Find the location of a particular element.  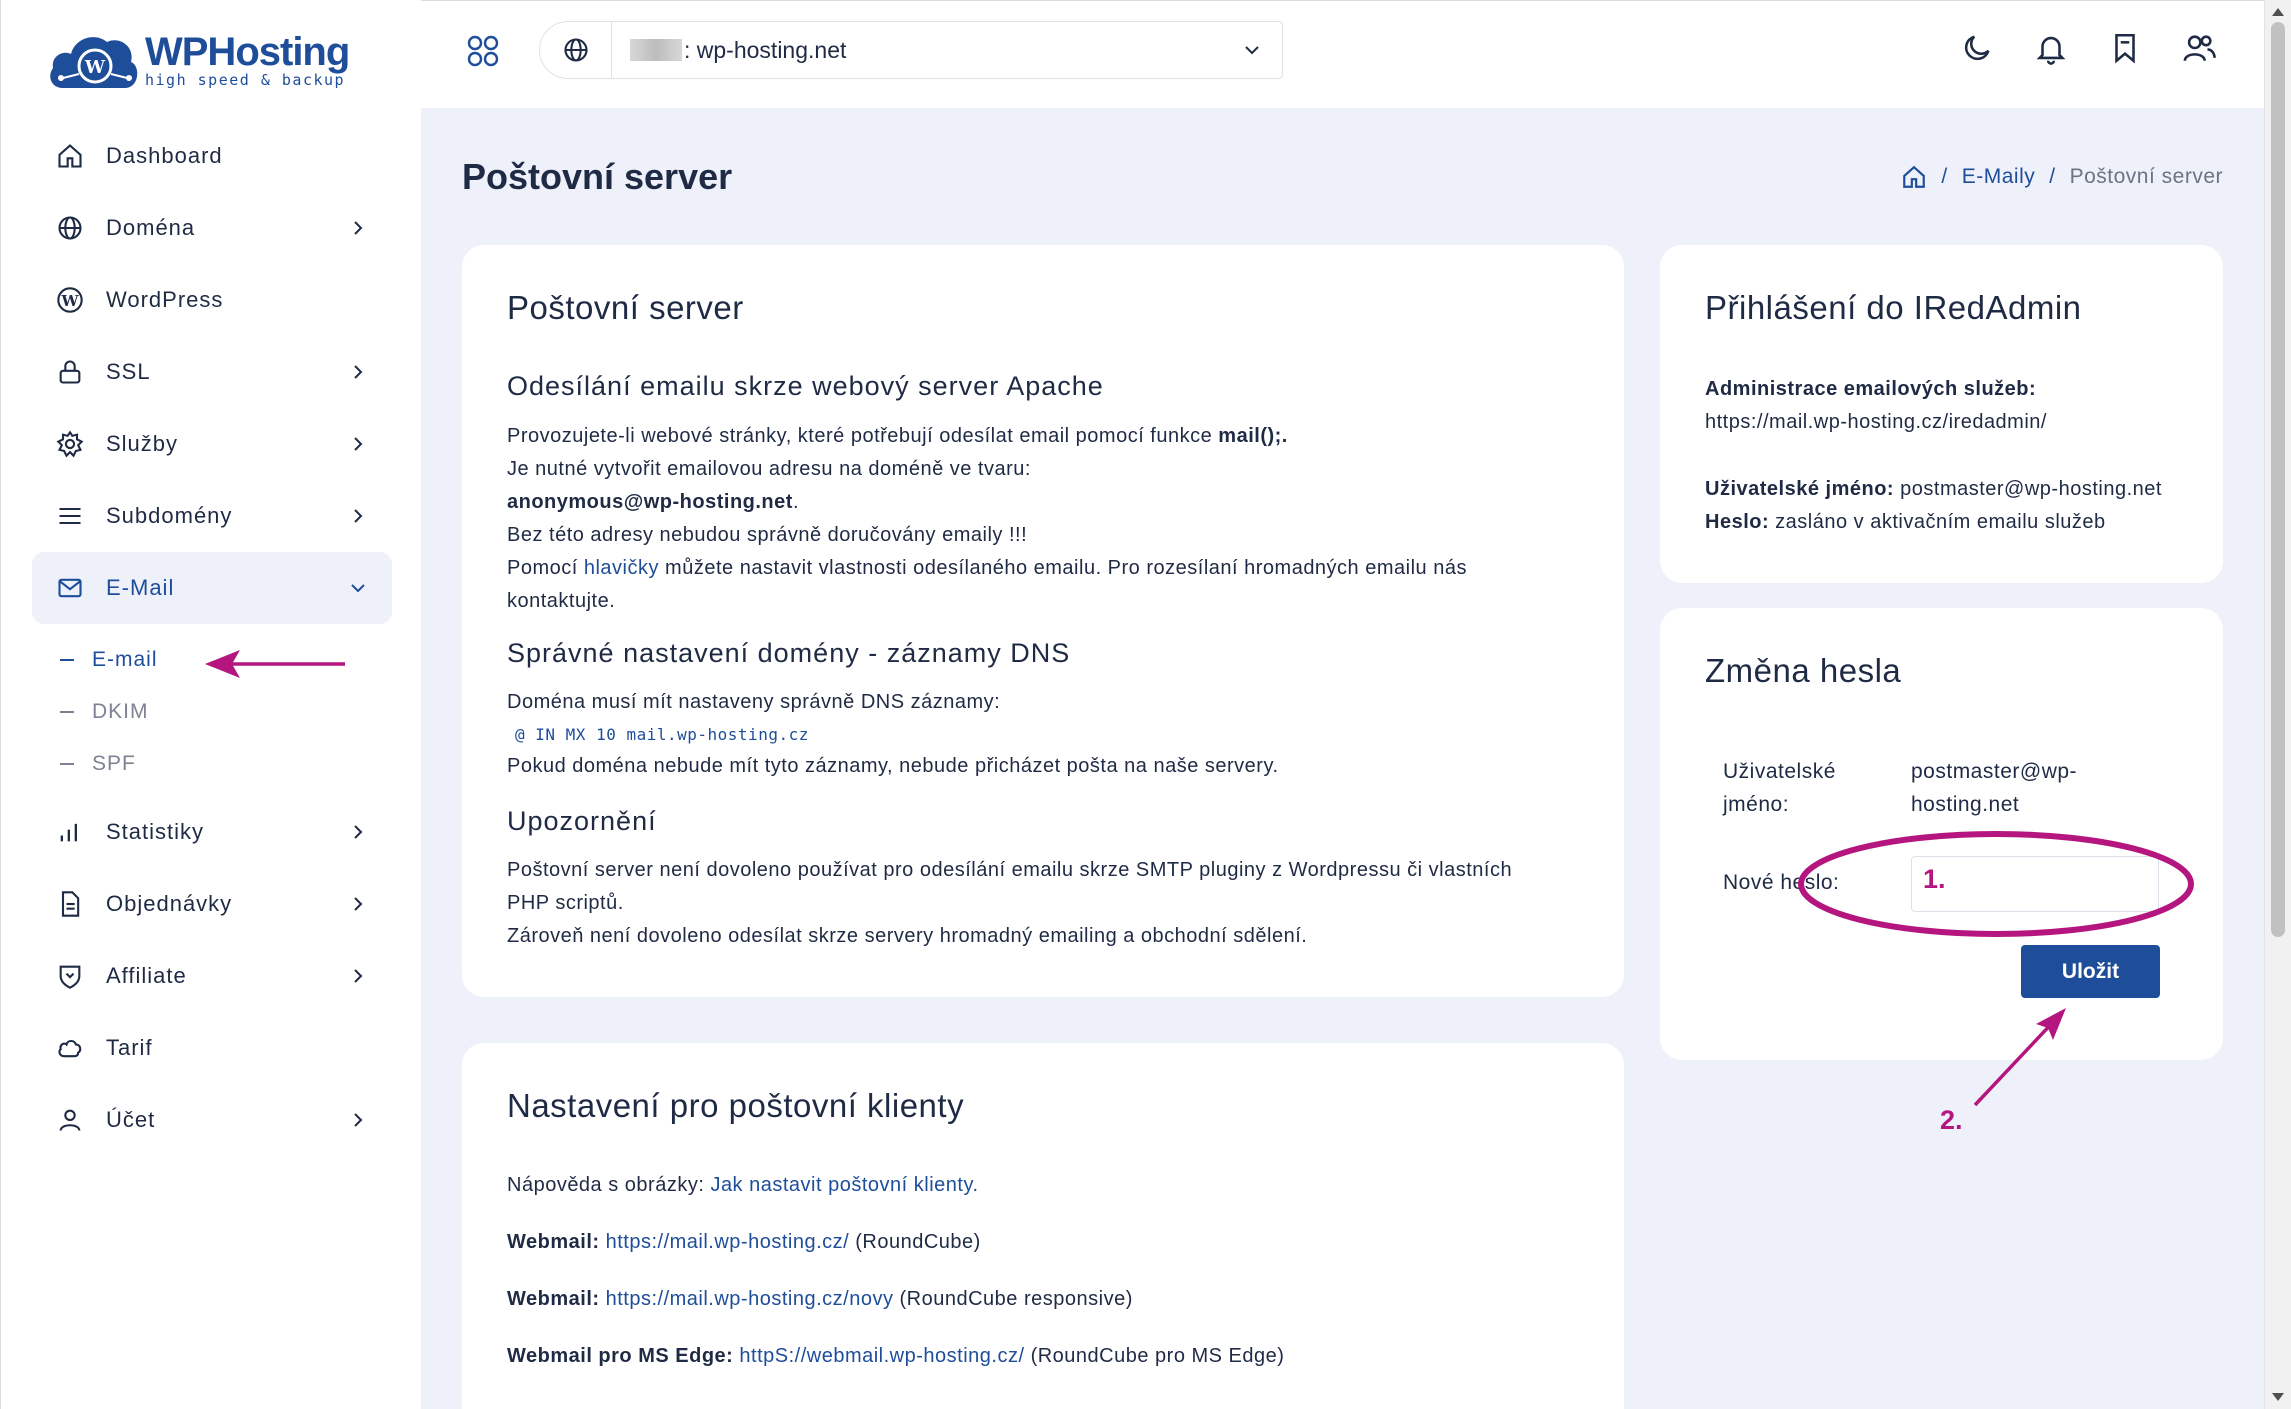

submenu-item-spf: SPF is located at coordinates (226, 764).